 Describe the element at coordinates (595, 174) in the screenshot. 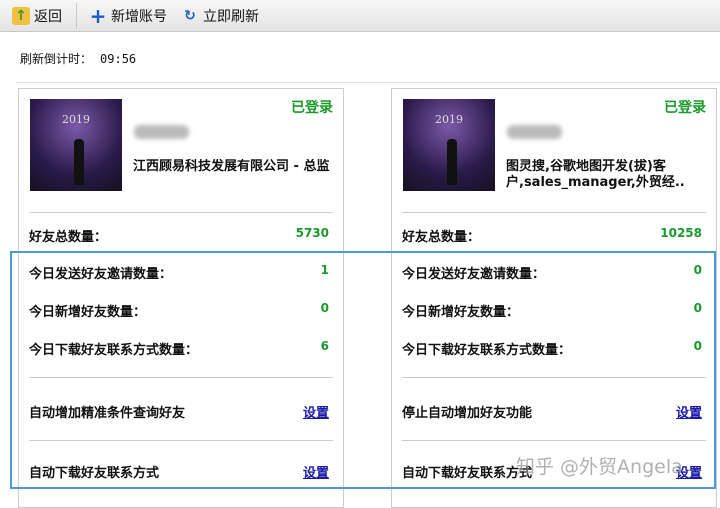

I see `company-title: 图灵搜,谷歌地图开发(拔)客户,sales_manager,外贸经..` at that location.